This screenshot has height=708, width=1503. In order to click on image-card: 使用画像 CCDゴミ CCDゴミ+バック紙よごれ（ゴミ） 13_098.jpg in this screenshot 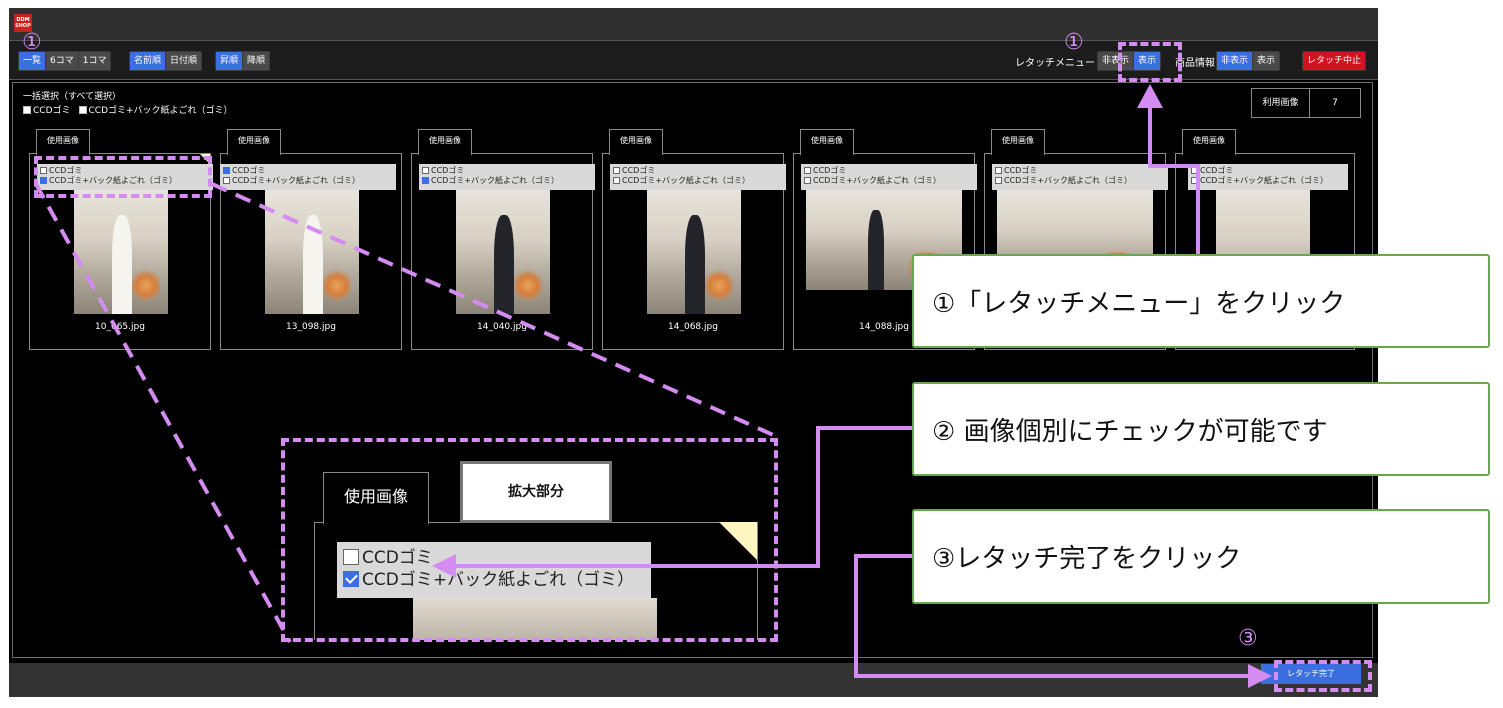, I will do `click(311, 239)`.